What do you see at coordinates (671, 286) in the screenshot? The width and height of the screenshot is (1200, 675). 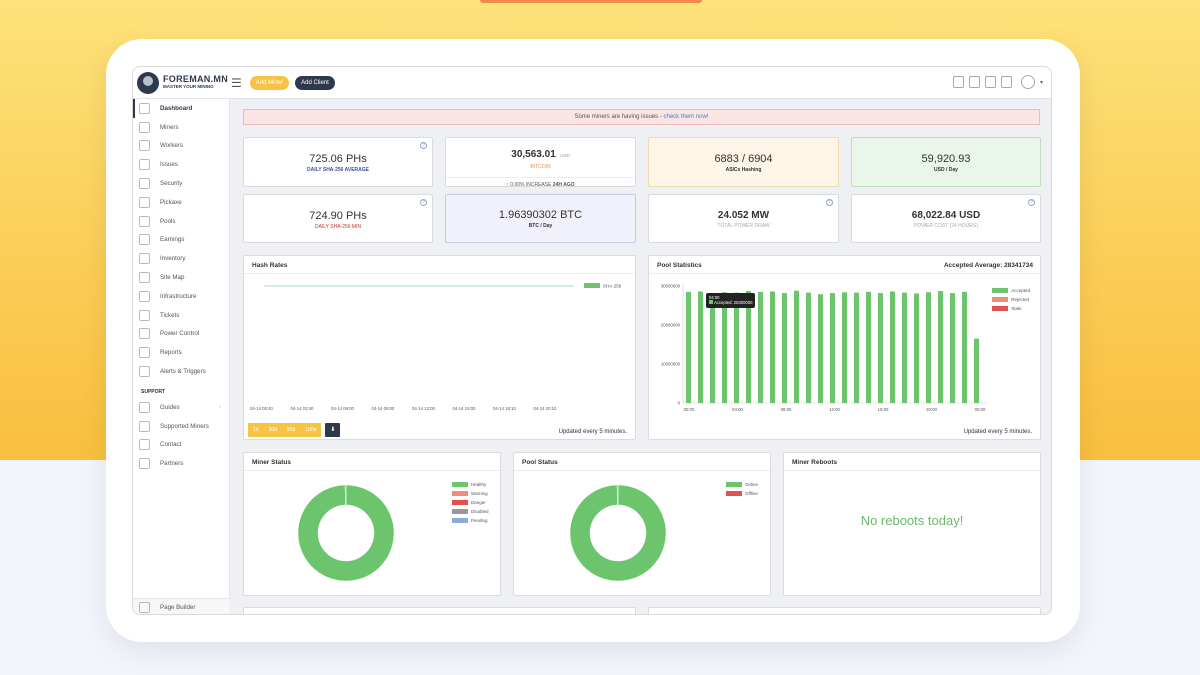 I see `y-tick-label: 30000000` at bounding box center [671, 286].